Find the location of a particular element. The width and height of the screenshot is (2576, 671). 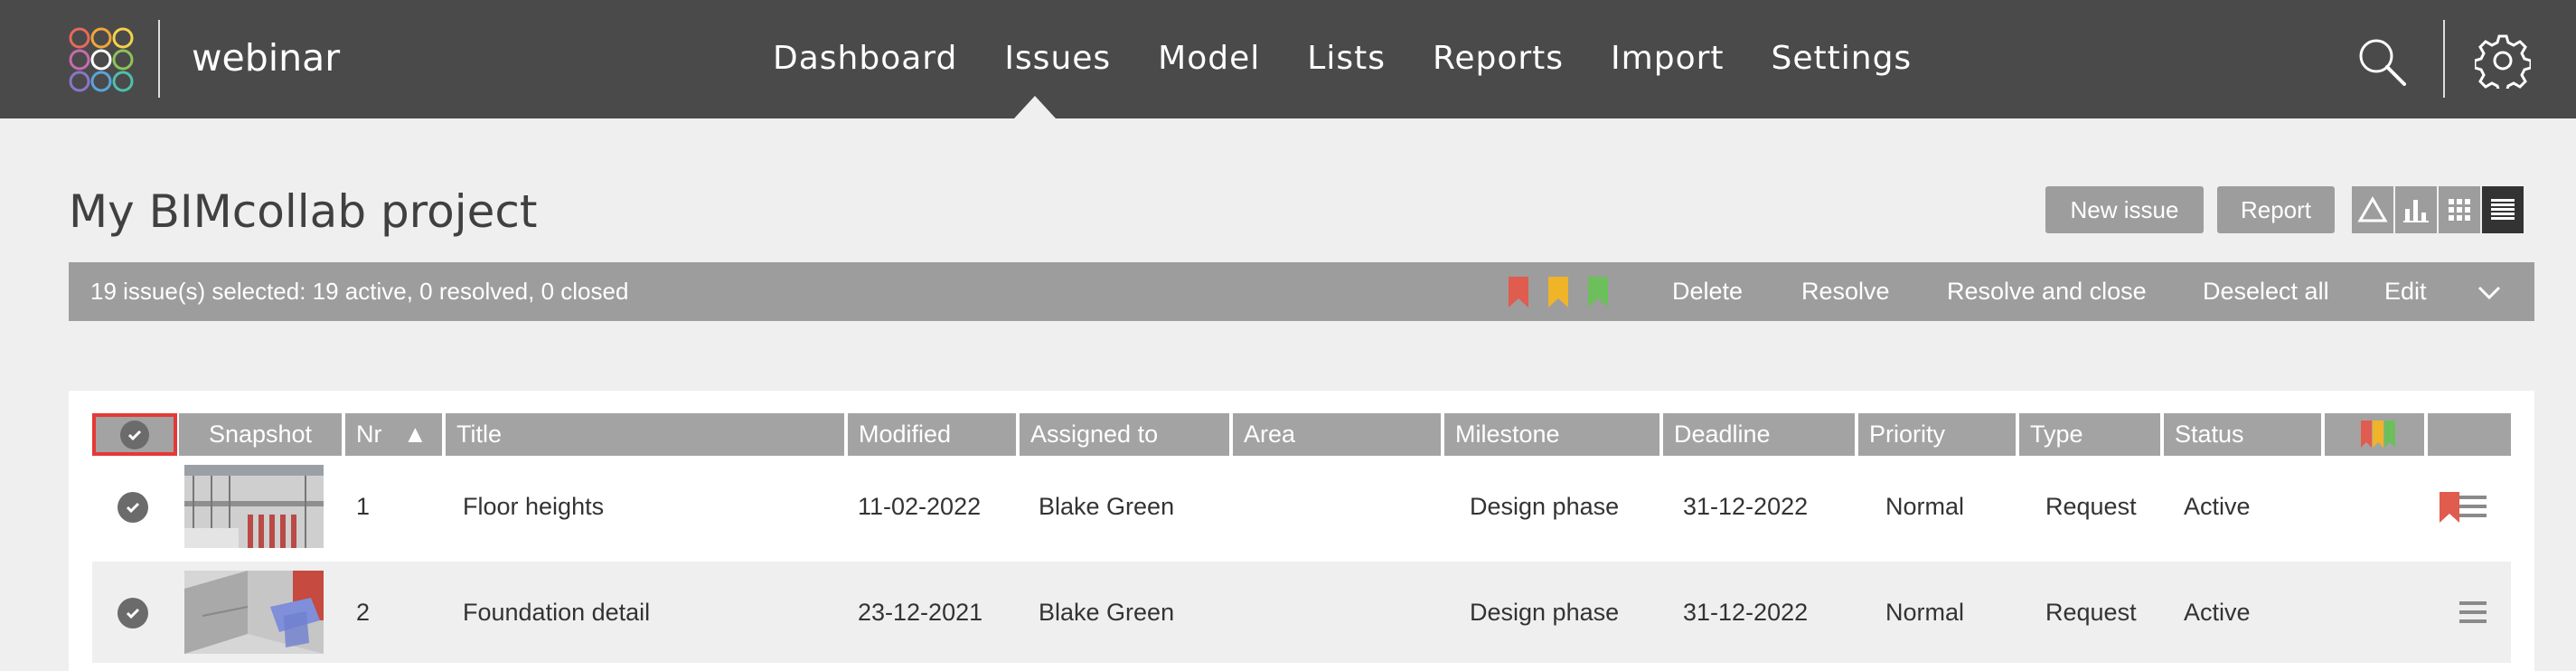

new-issue-button: New issue is located at coordinates (2124, 210).